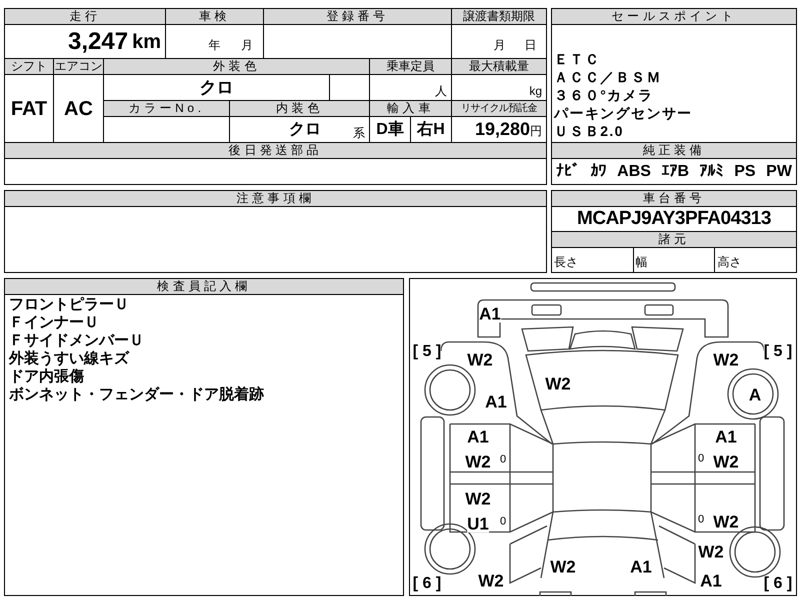 The height and width of the screenshot is (600, 800). I want to click on inspector-note: 外装うすい線キズ, so click(69, 359).